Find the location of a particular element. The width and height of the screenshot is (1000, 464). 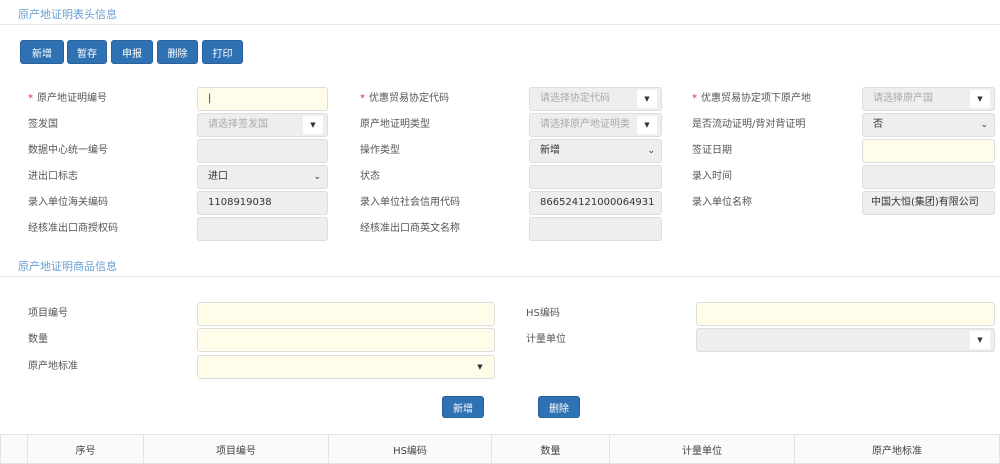

unit-label: 计量单位 is located at coordinates (546, 339).